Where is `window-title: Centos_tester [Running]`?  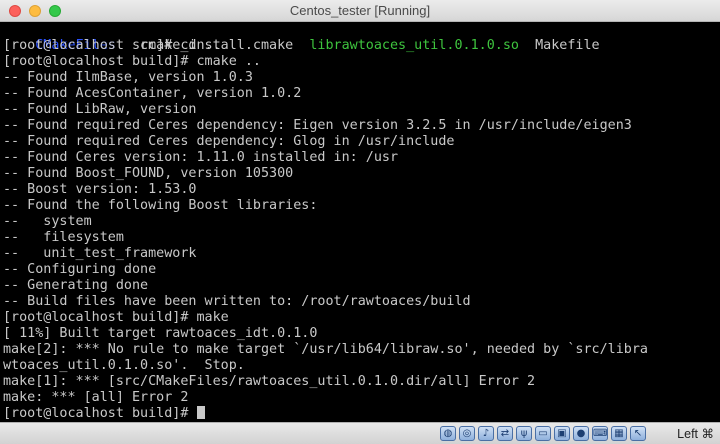 window-title: Centos_tester [Running] is located at coordinates (360, 10).